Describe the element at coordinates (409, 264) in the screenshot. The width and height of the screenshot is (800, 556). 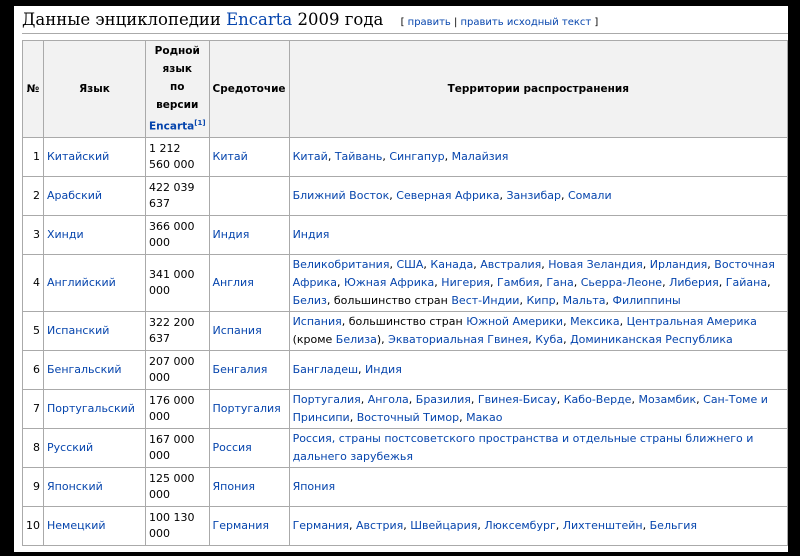
I see `territory-link: США` at that location.